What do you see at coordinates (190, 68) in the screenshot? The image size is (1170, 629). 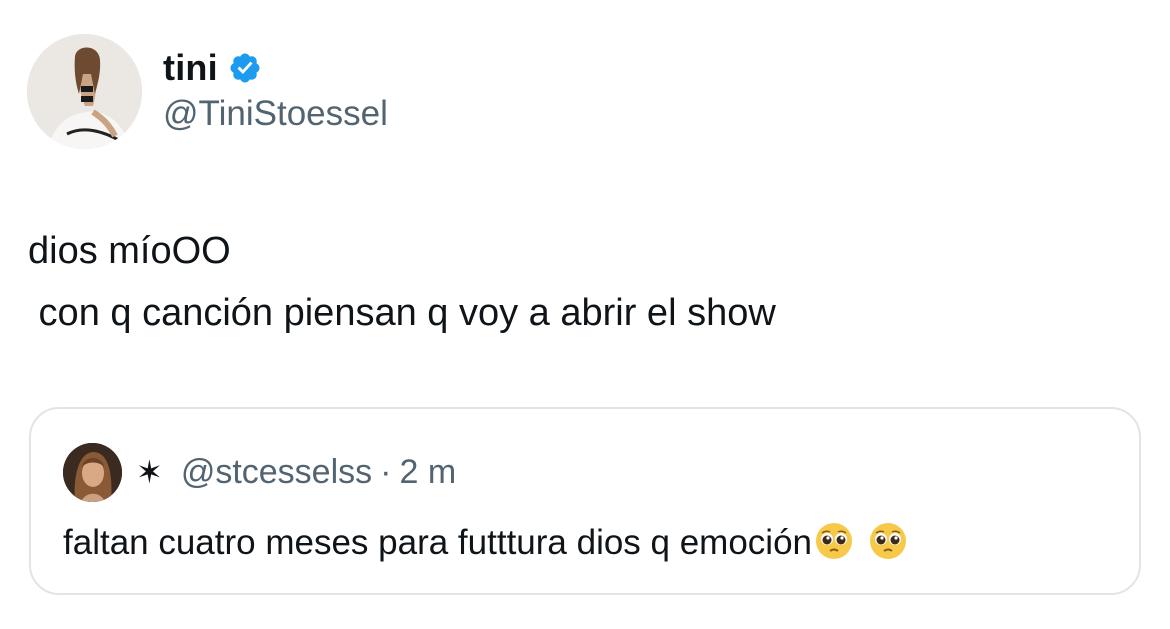 I see `author-display-name: tini` at bounding box center [190, 68].